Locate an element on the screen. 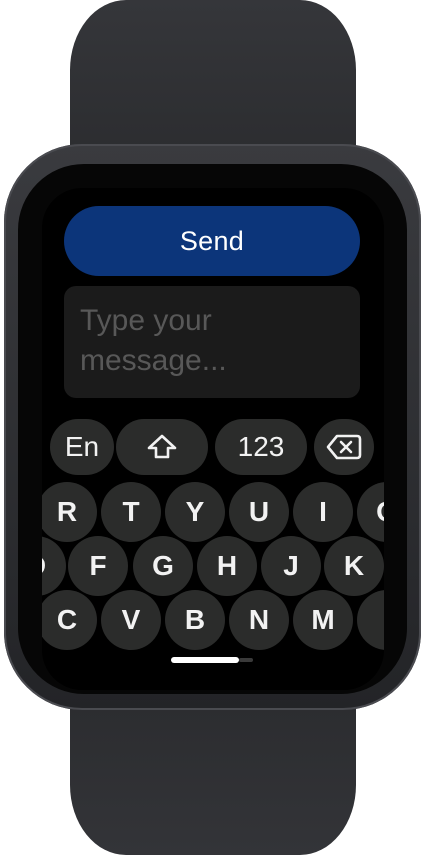  key-k: K is located at coordinates (354, 566).